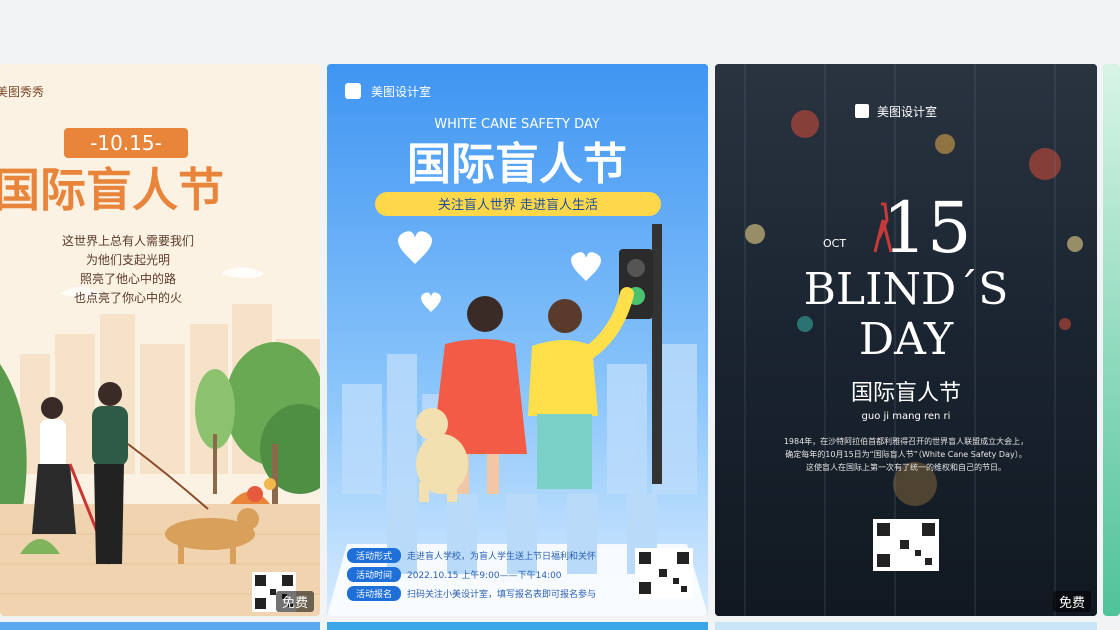  Describe the element at coordinates (128, 297) in the screenshot. I see `poem-line-4: 也点亮了你心中的火` at that location.